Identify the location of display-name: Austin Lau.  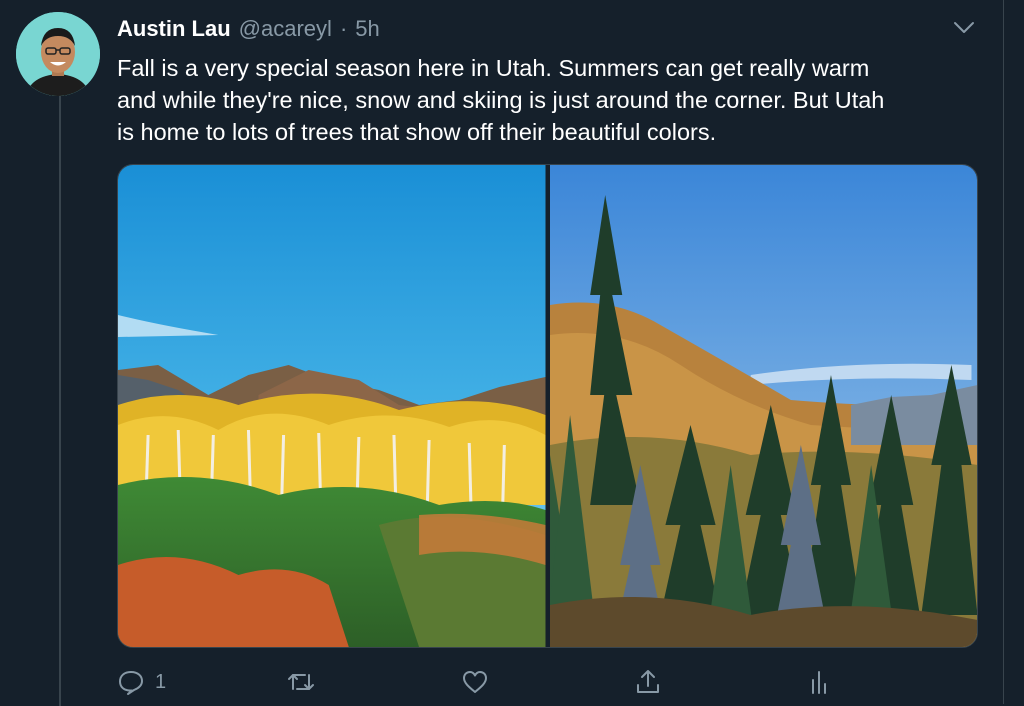
(174, 29).